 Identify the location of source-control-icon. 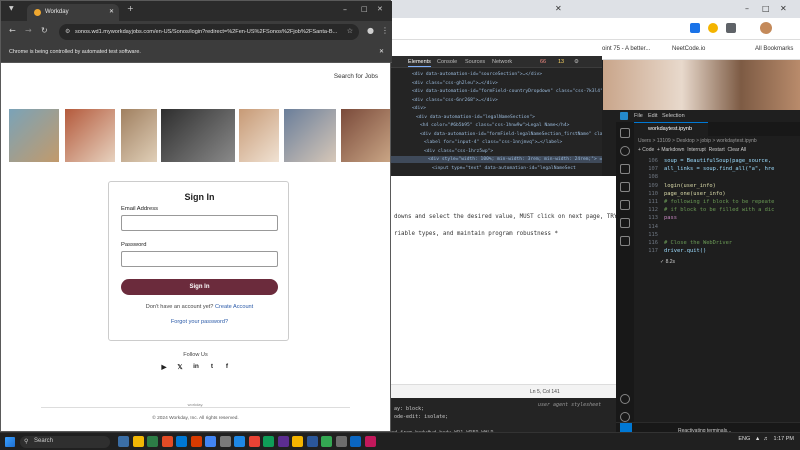
(625, 169).